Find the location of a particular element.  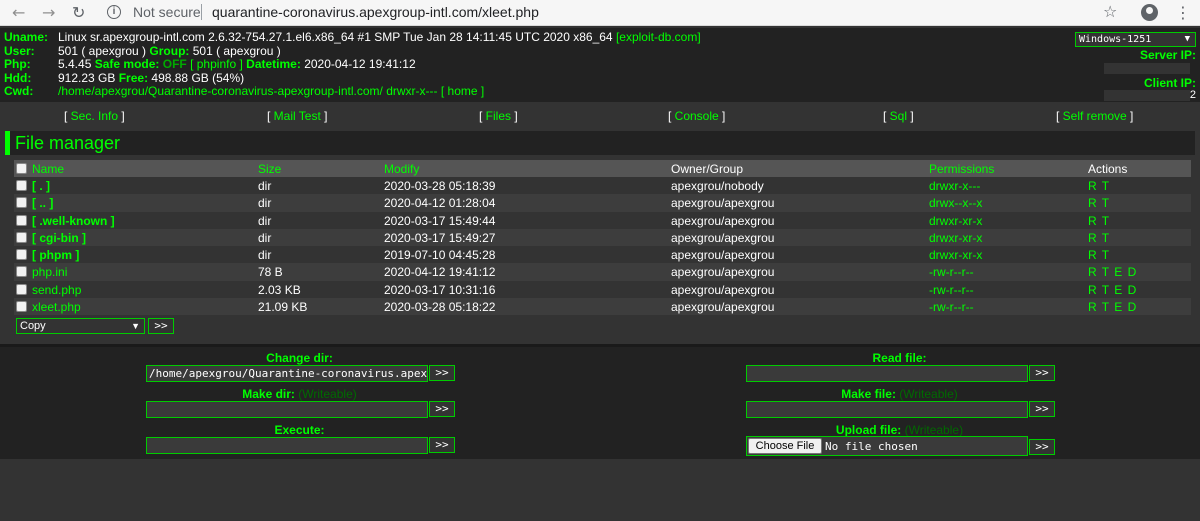

bulk-action-select: Copy ▼ is located at coordinates (80, 326).